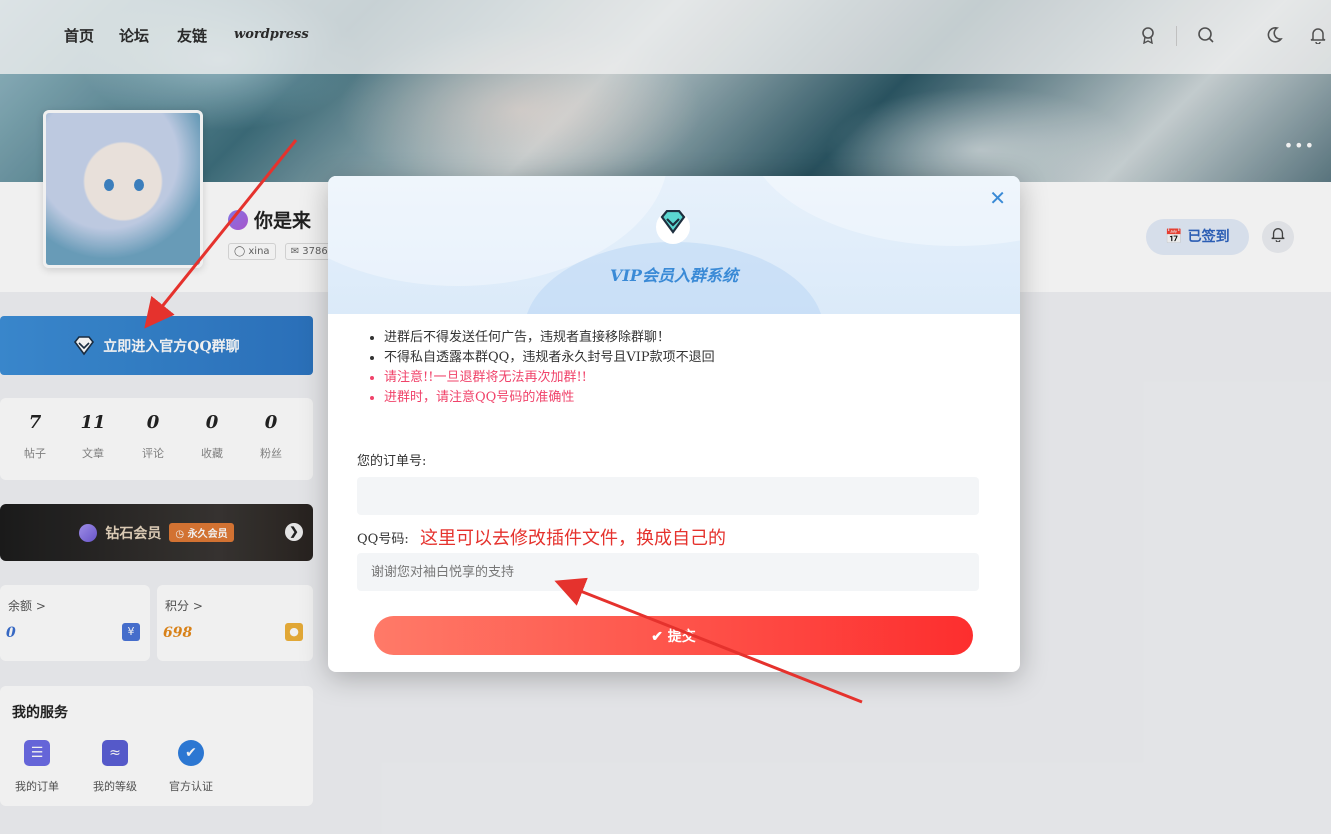 This screenshot has width=1331, height=834. Describe the element at coordinates (549, 358) in the screenshot. I see `rule-item: 不得私自透露本群QQ，违规者永久封号且VIP款项不退回` at that location.